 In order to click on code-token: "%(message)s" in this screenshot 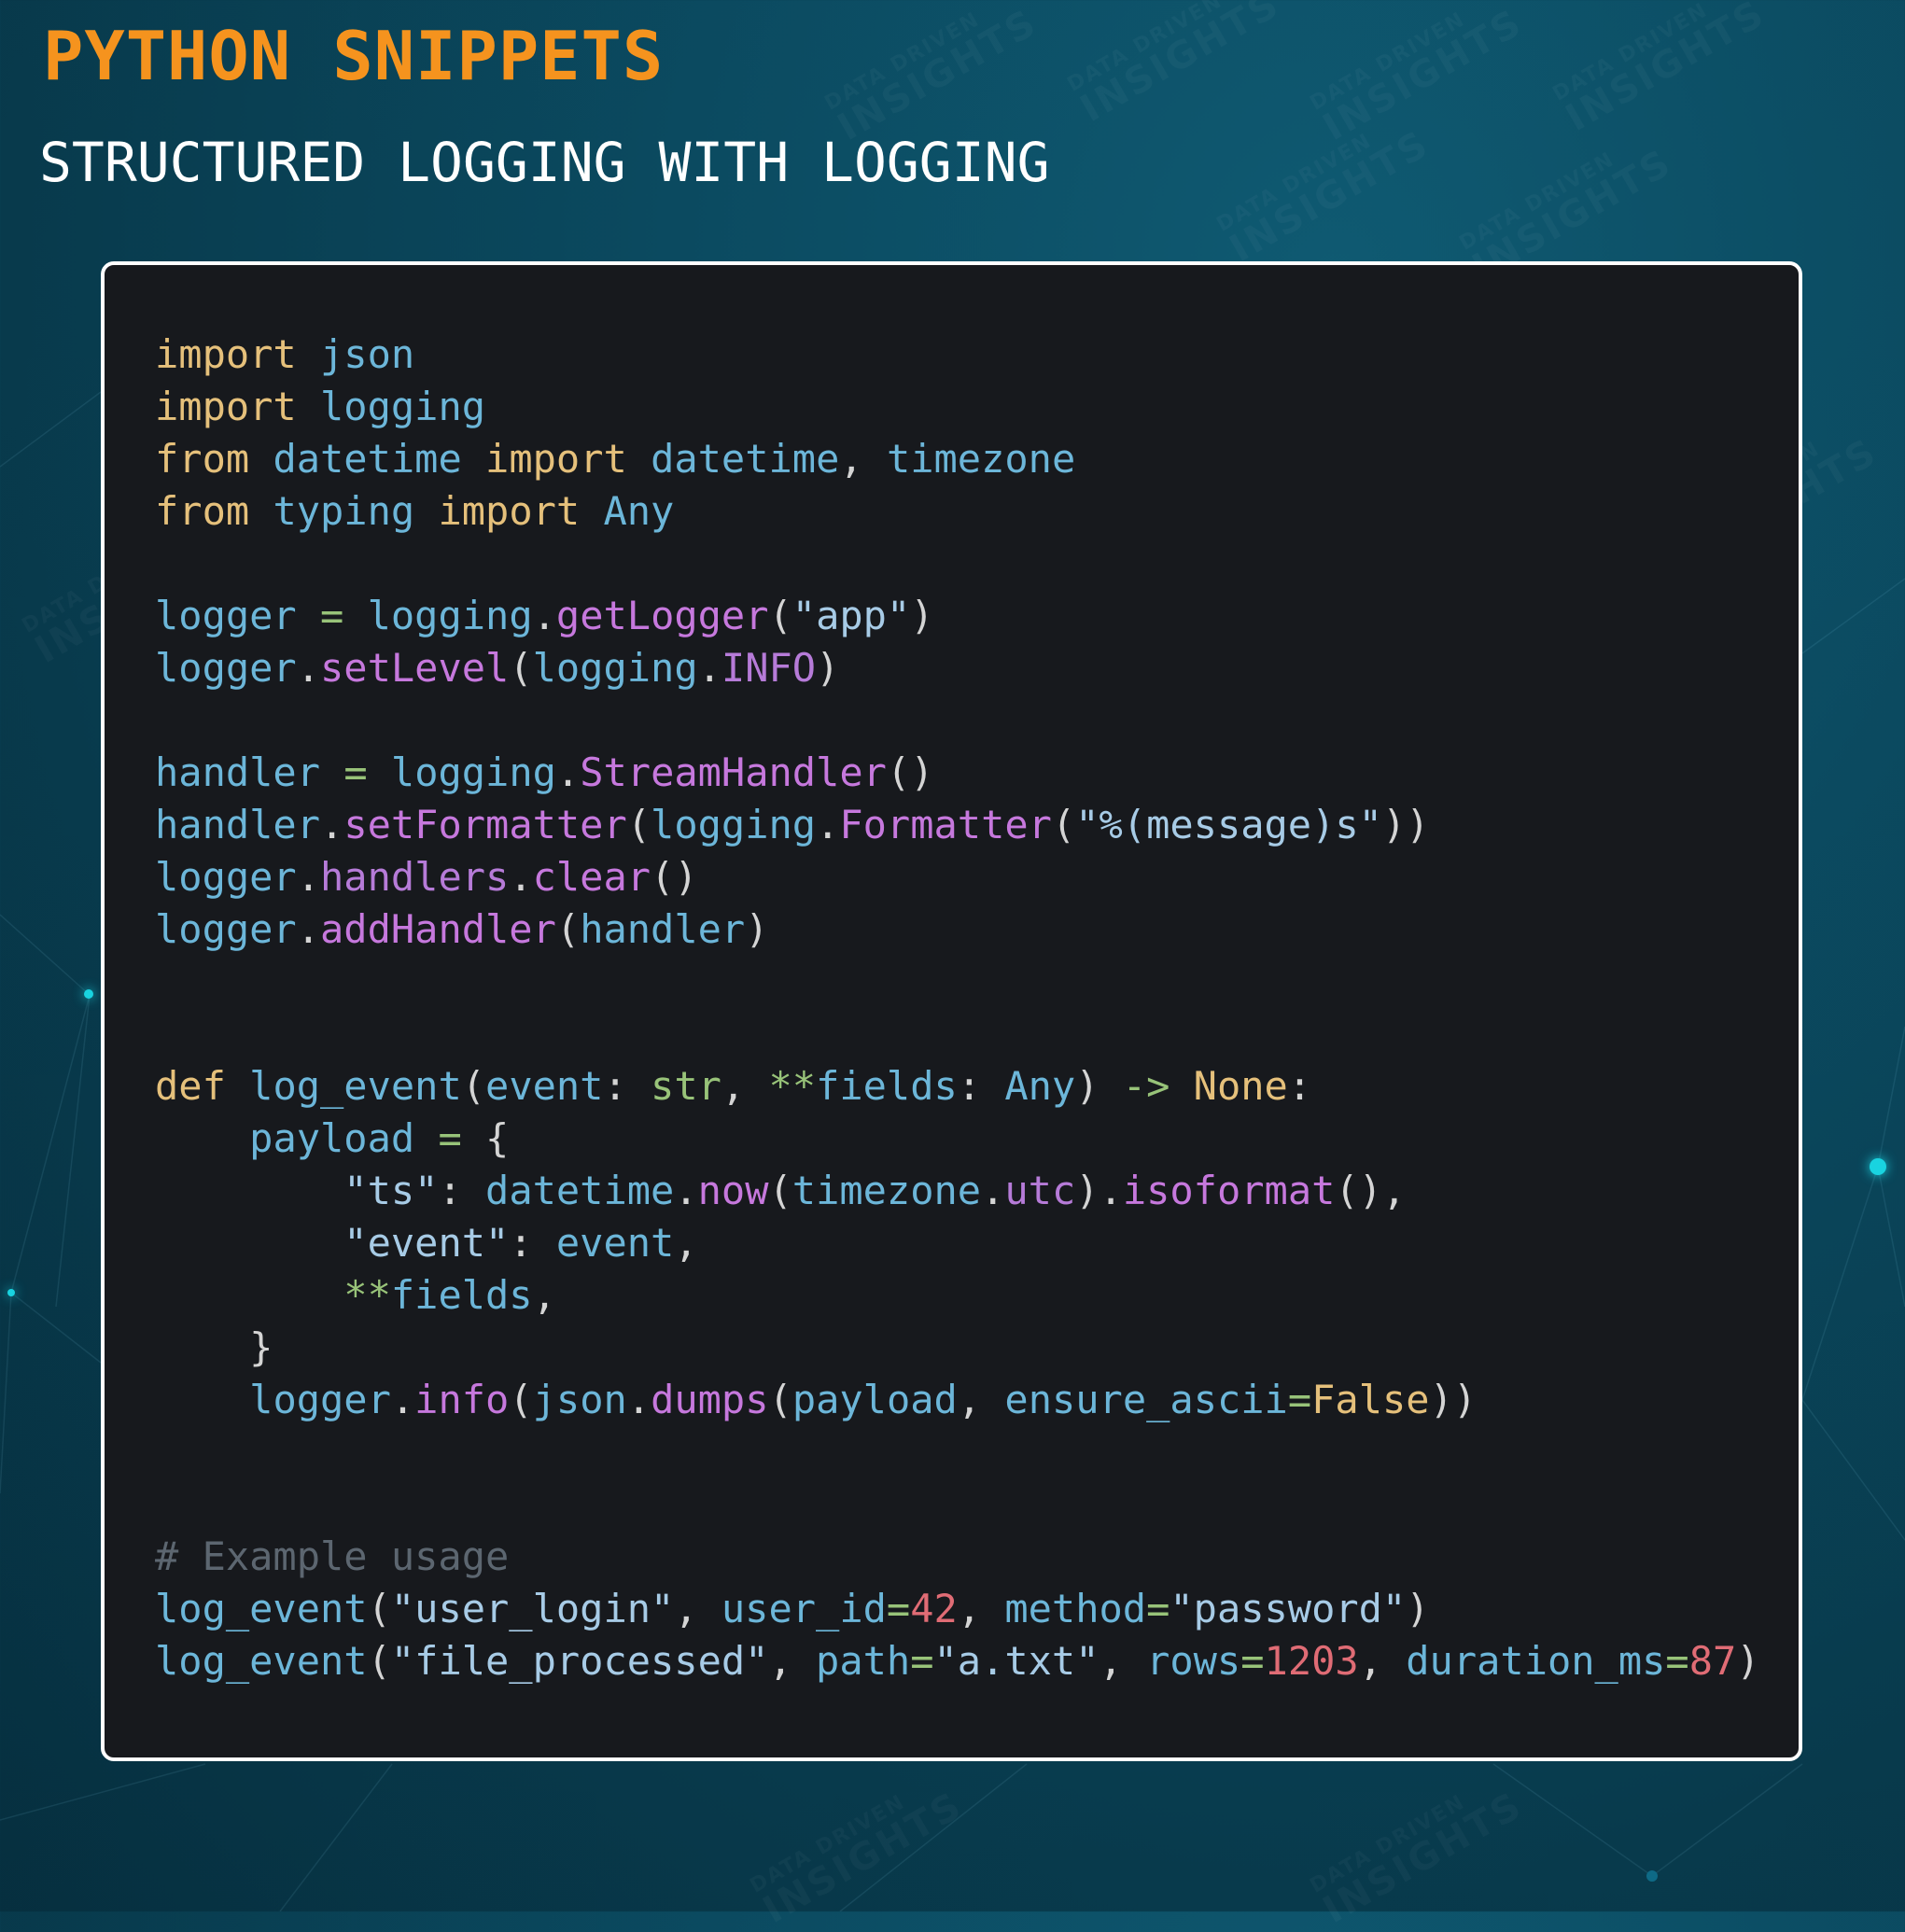, I will do `click(1229, 824)`.